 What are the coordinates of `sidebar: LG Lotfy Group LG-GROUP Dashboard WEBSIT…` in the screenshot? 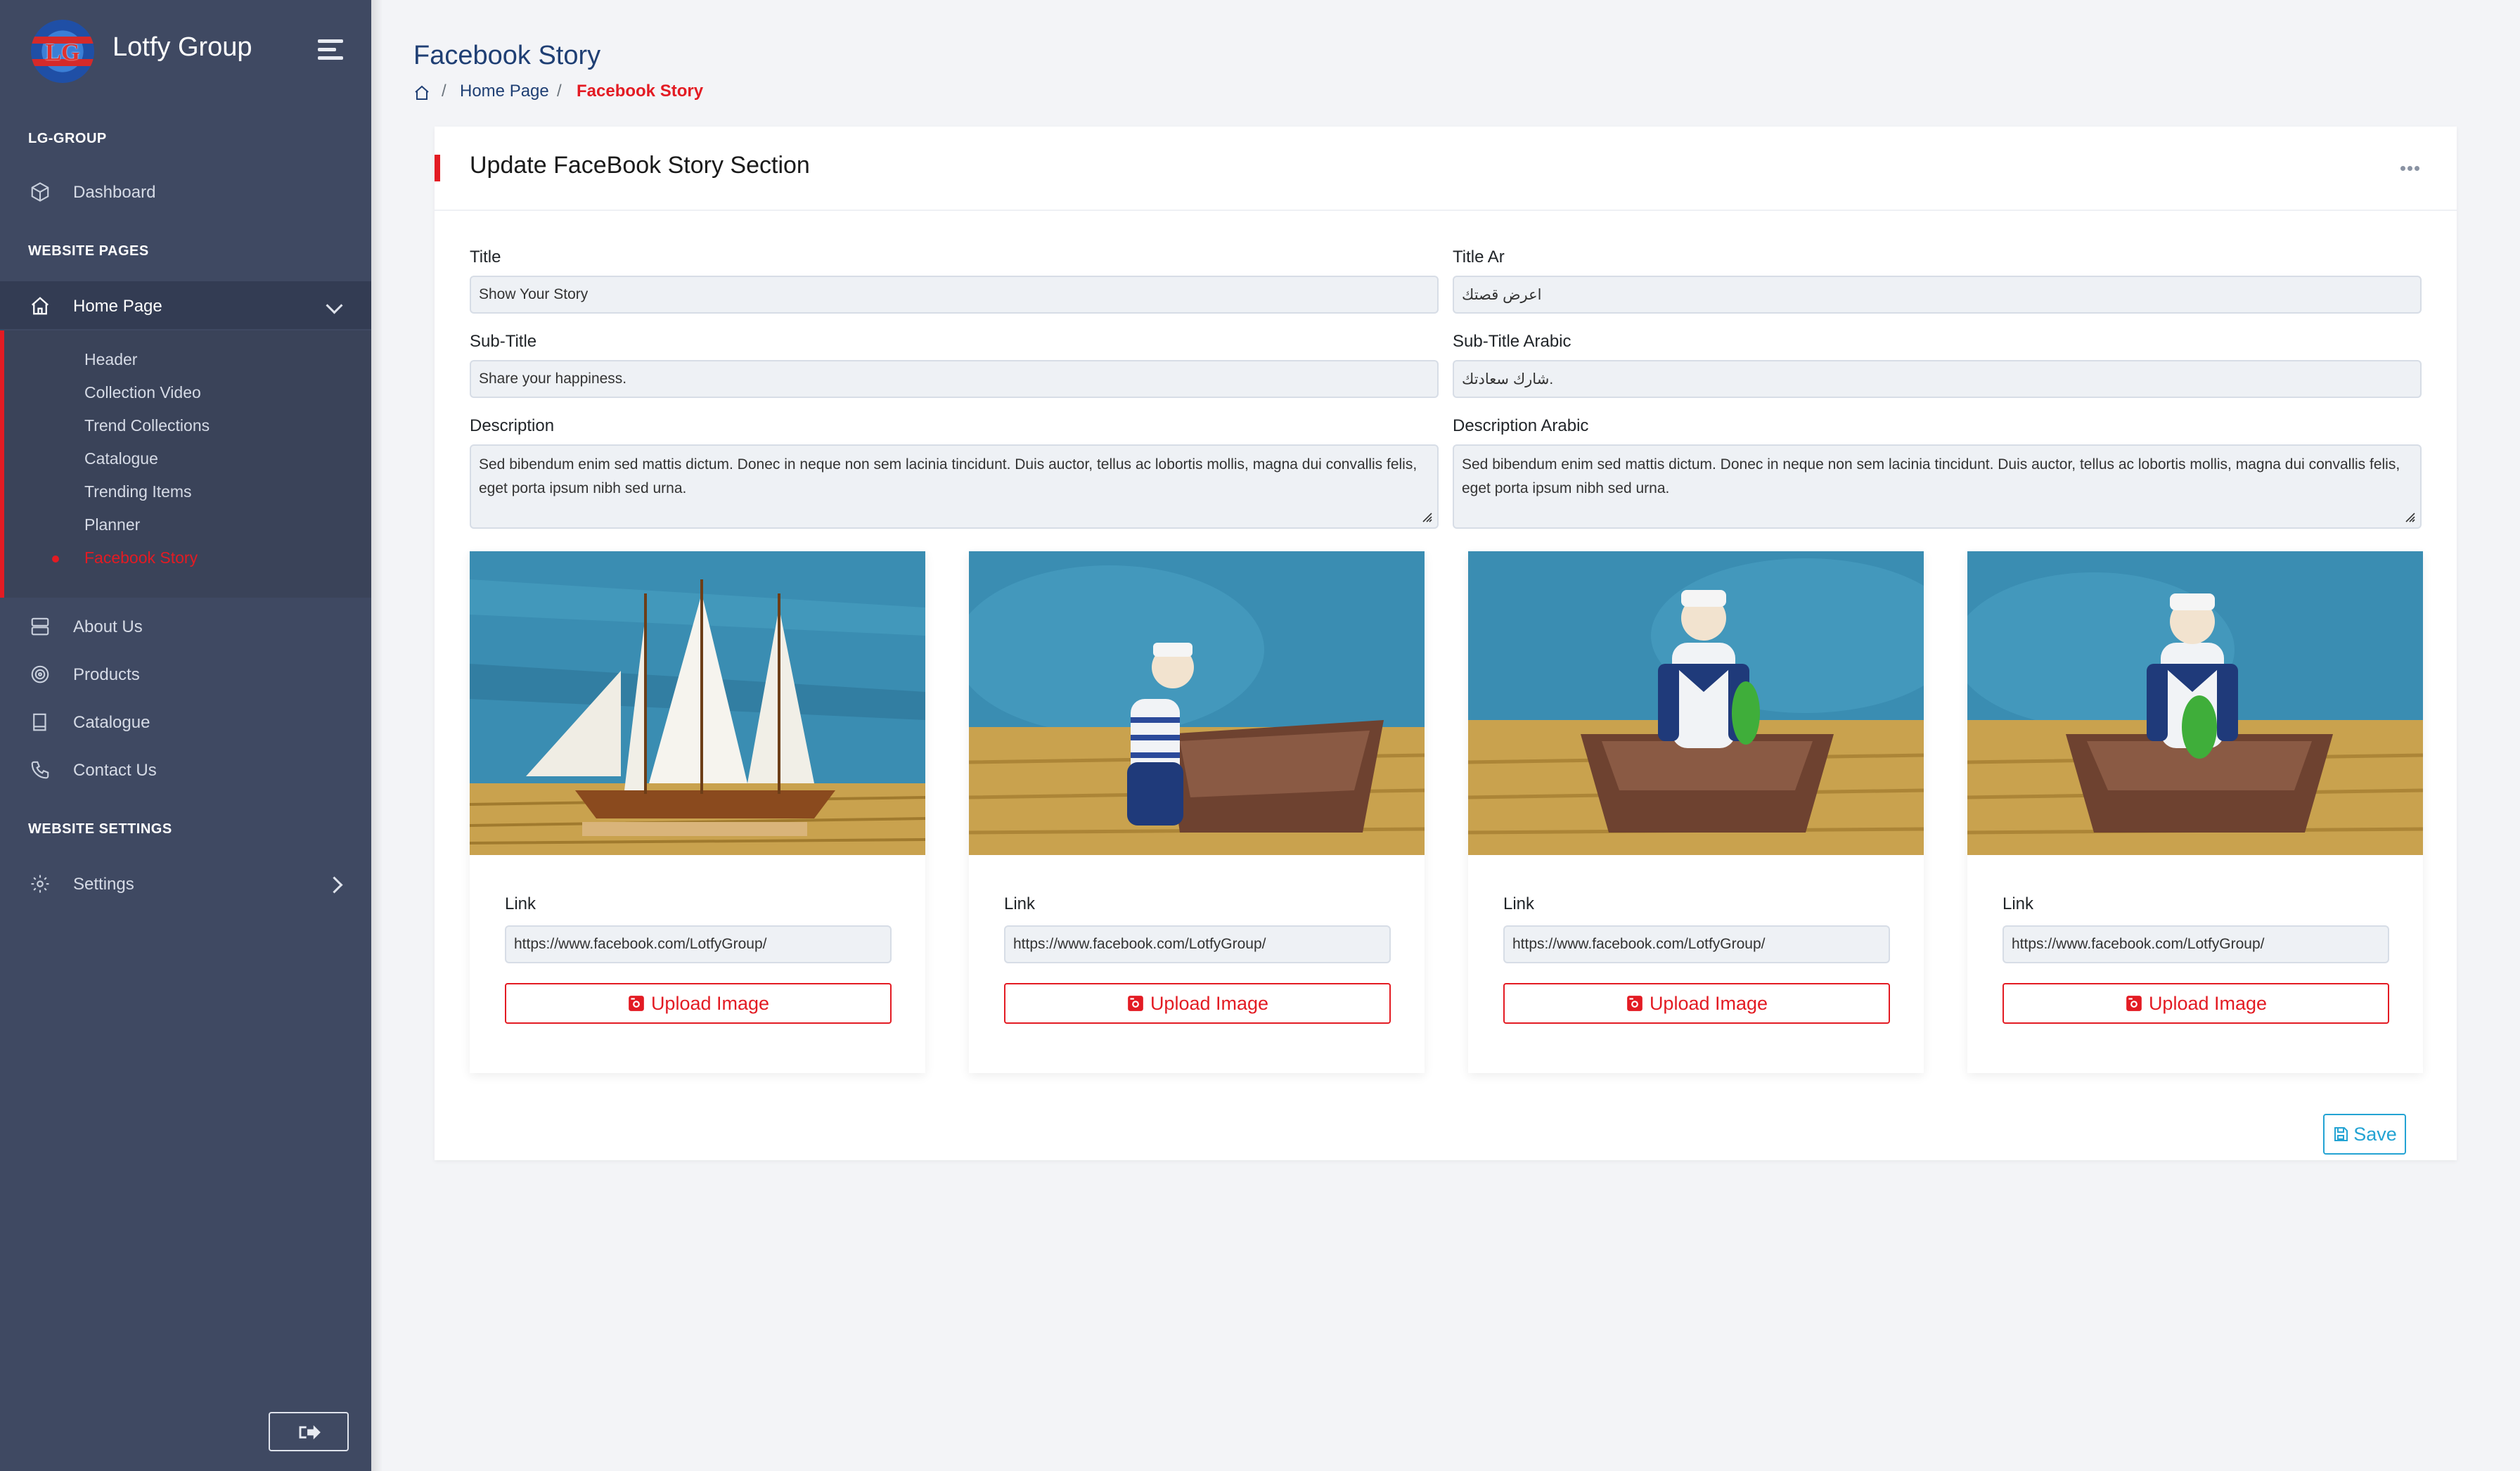 It's located at (186, 735).